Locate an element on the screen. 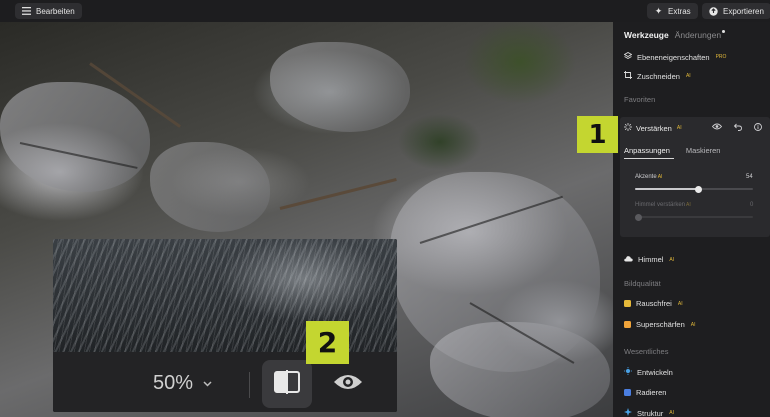  super-sharpen-item: Supe­rschärfen AI is located at coordinates (660, 324).